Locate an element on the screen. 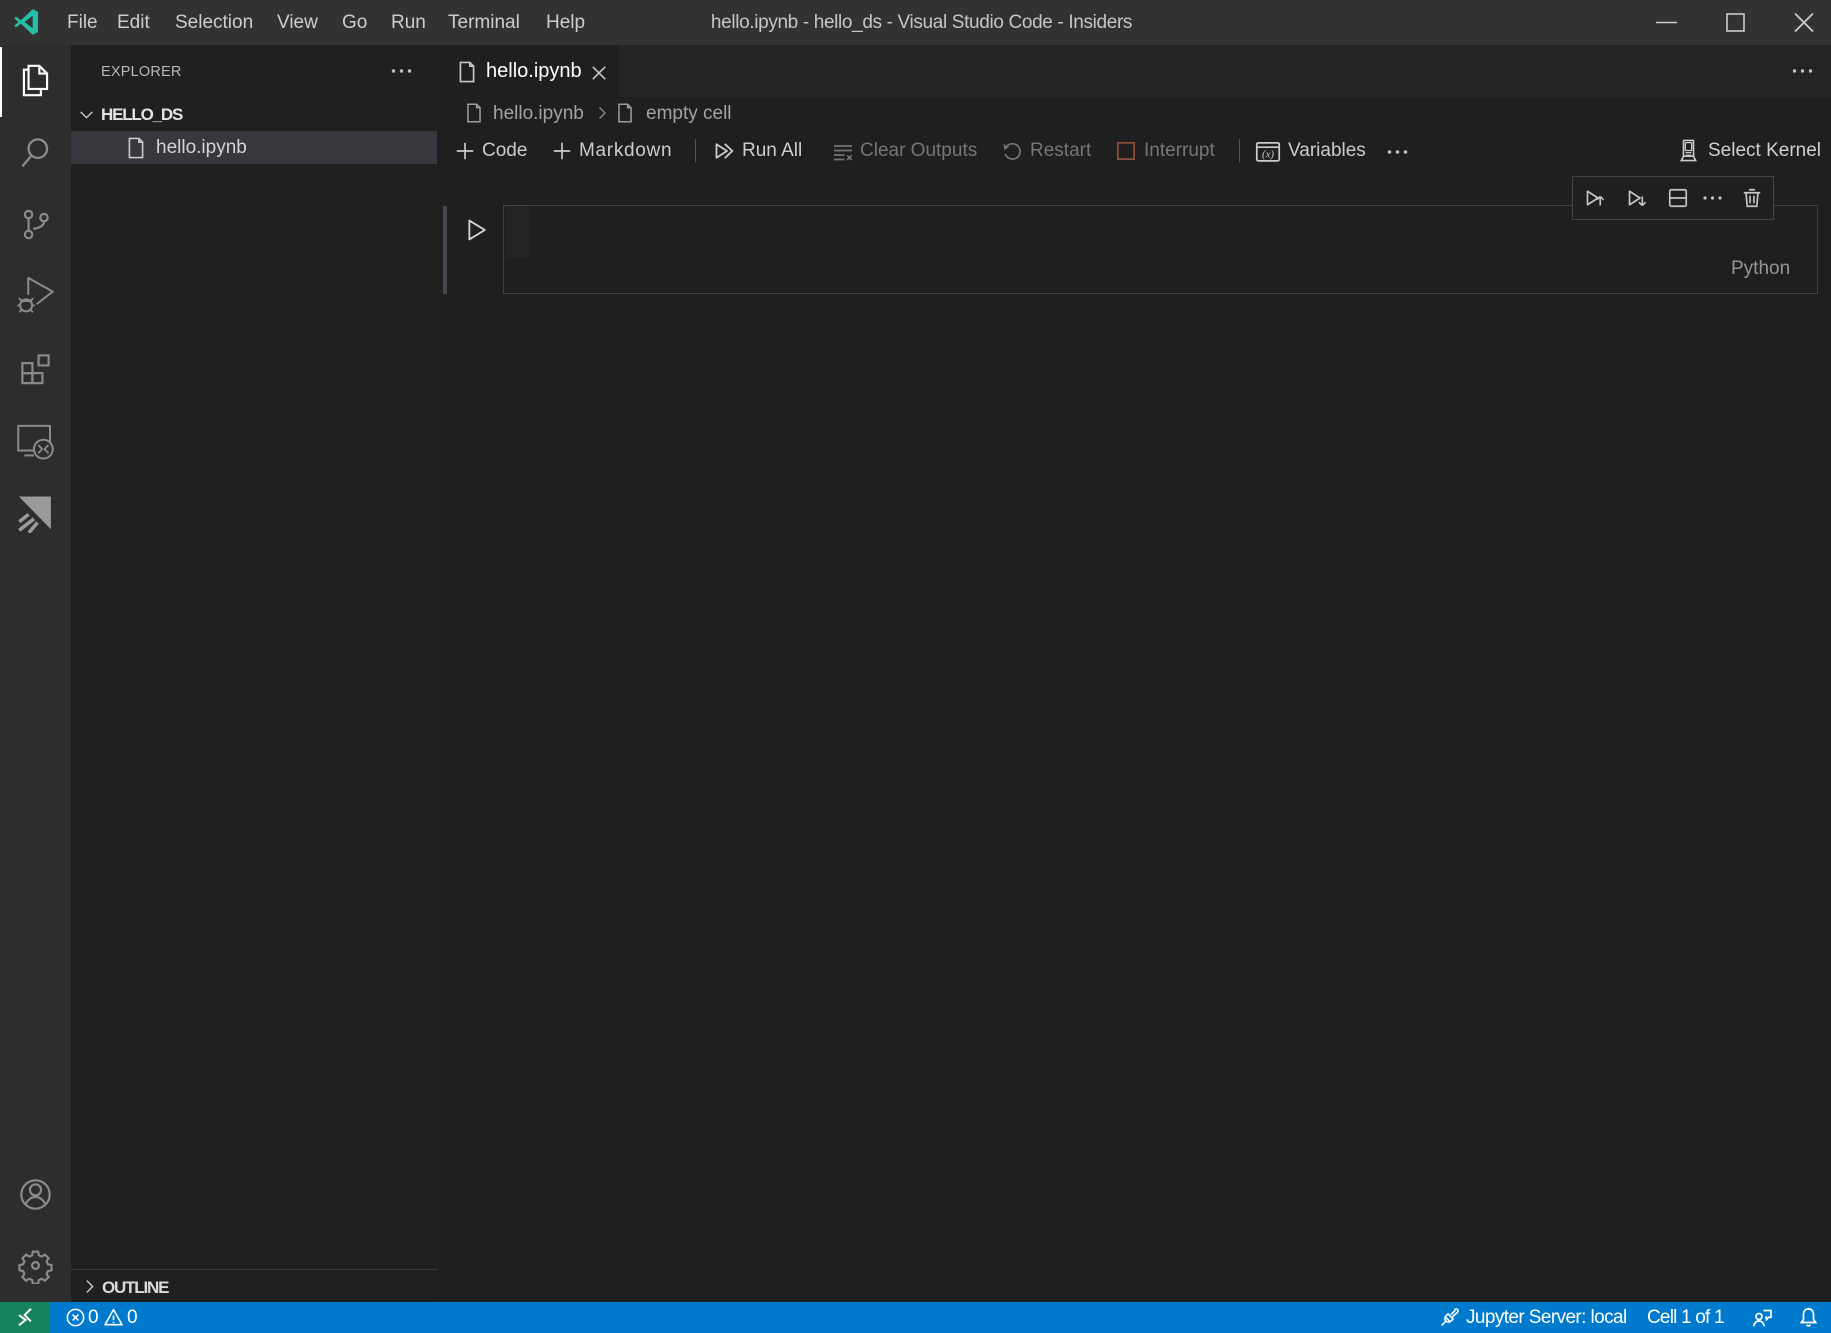  svg-text: (x) is located at coordinates (1268, 155).